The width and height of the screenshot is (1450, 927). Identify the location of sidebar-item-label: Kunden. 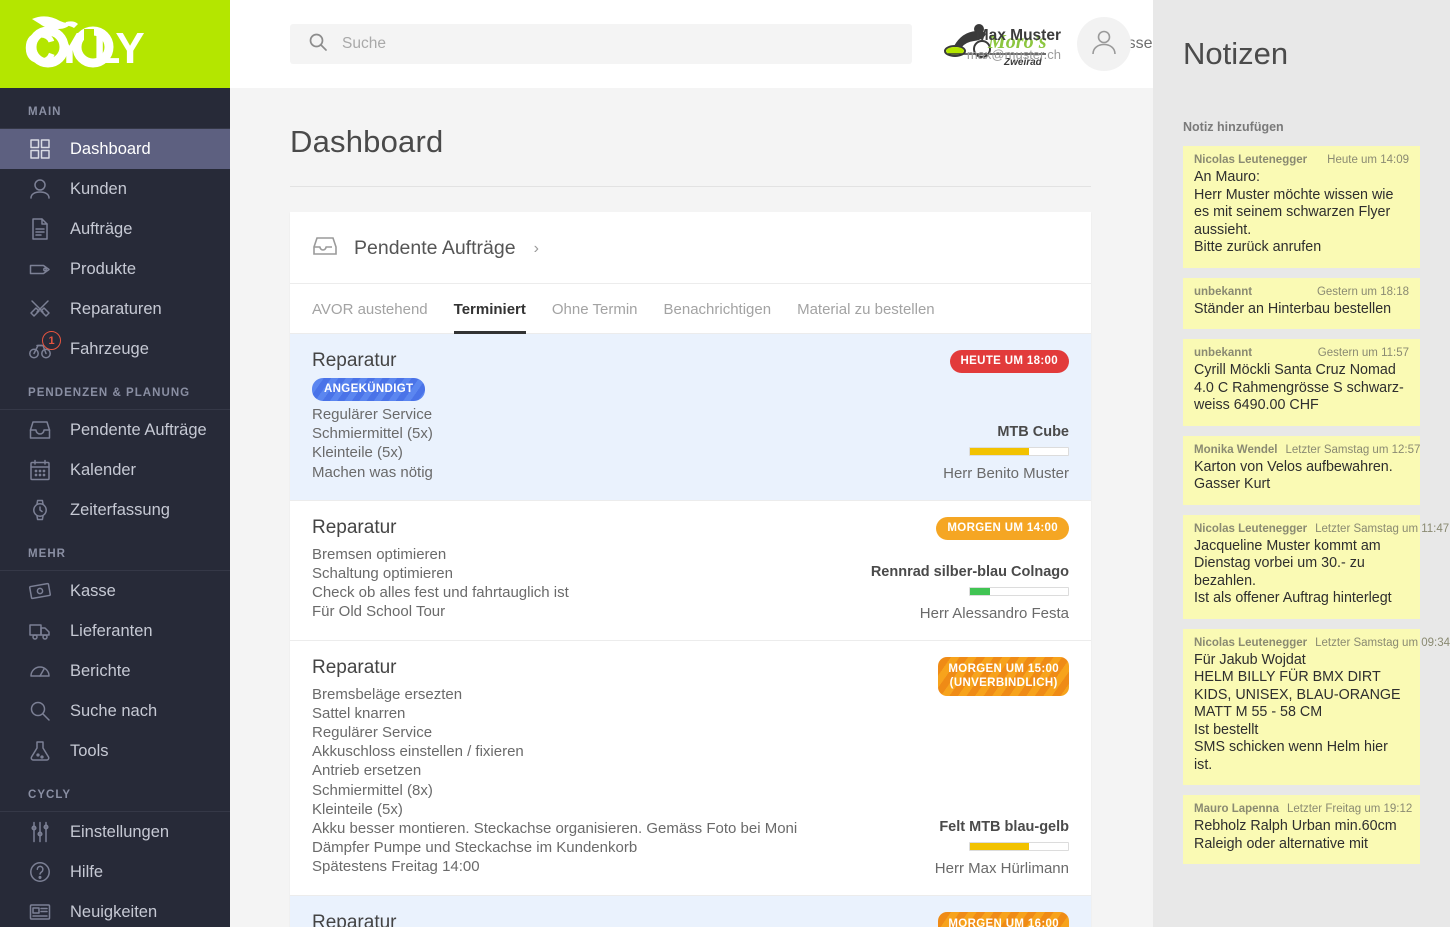
(98, 188).